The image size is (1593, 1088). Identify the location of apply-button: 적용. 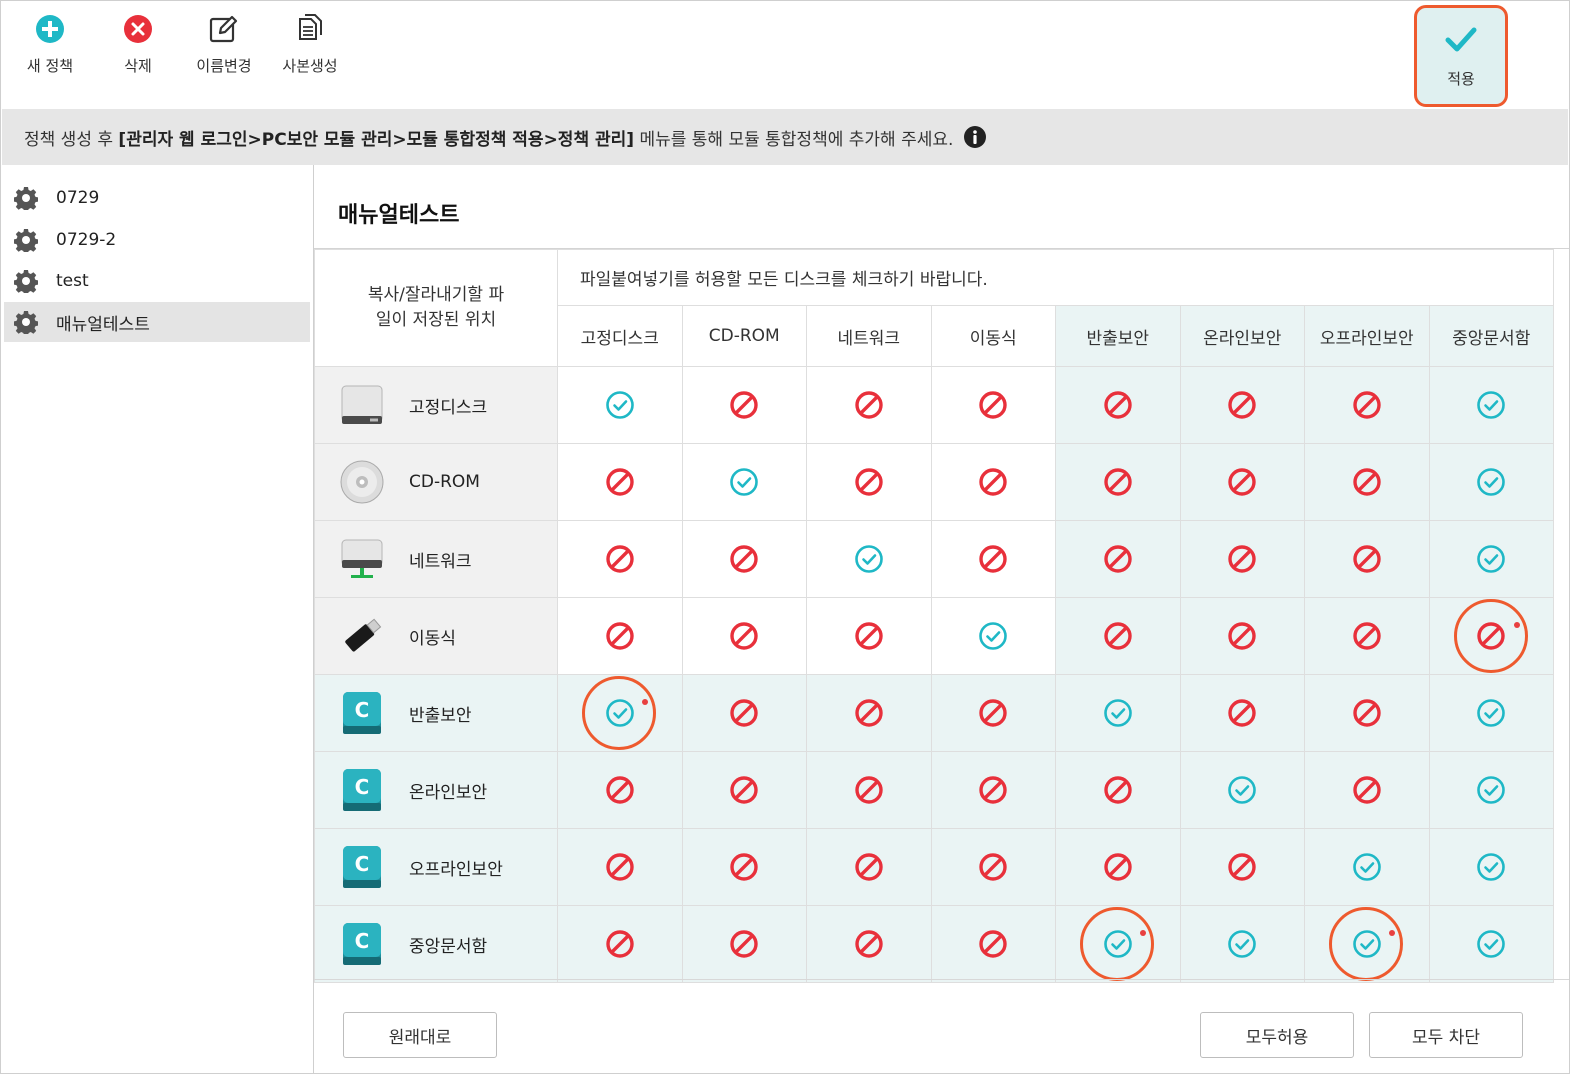
(1461, 56).